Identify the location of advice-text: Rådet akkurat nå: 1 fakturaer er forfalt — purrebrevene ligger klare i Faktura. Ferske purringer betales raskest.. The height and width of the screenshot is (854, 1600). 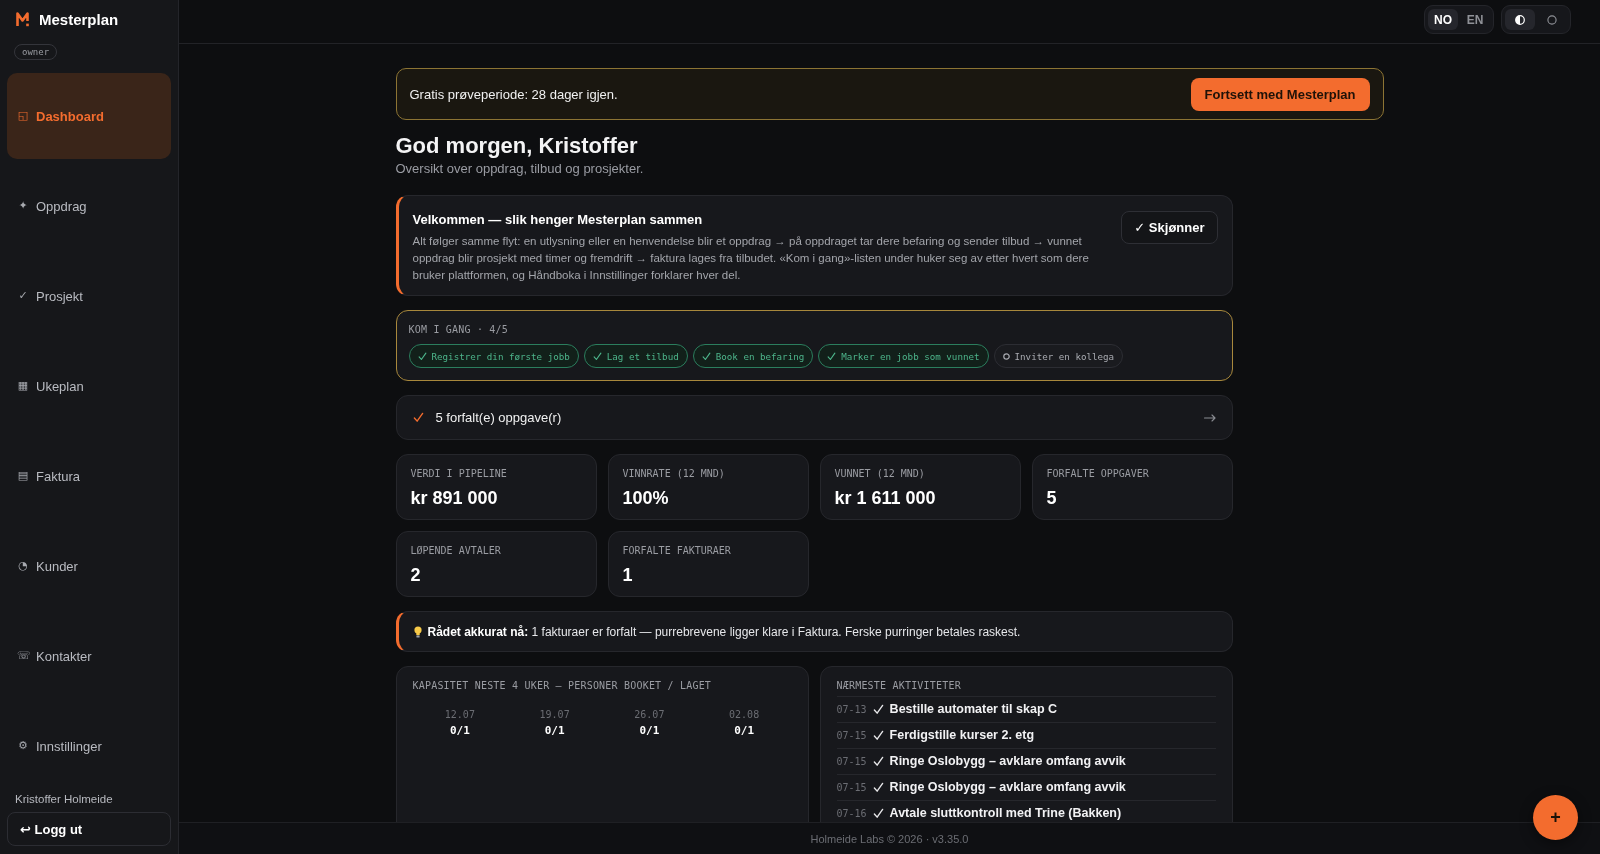
(724, 631).